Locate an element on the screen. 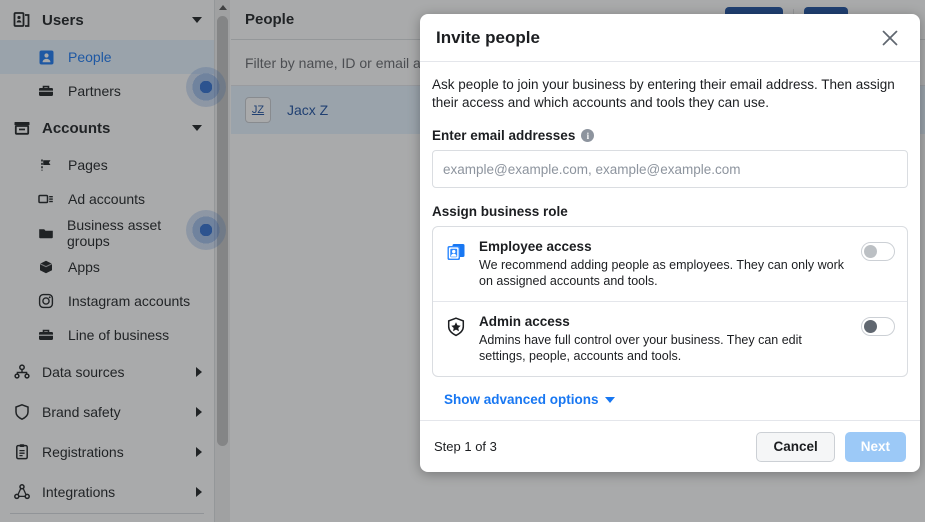  dialog-title: Invite people is located at coordinates (488, 37).